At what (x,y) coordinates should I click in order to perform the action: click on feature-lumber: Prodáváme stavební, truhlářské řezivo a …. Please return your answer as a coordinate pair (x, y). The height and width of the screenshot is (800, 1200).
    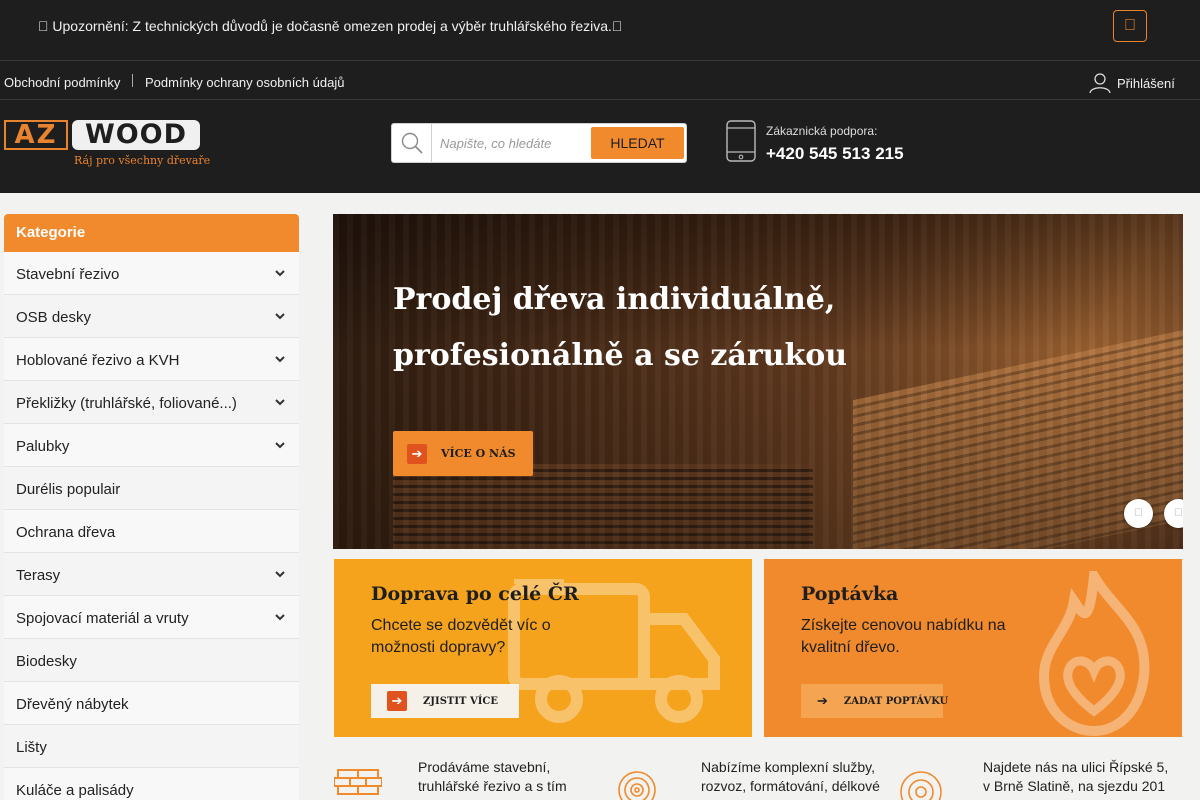
    Looking at the image, I should click on (459, 779).